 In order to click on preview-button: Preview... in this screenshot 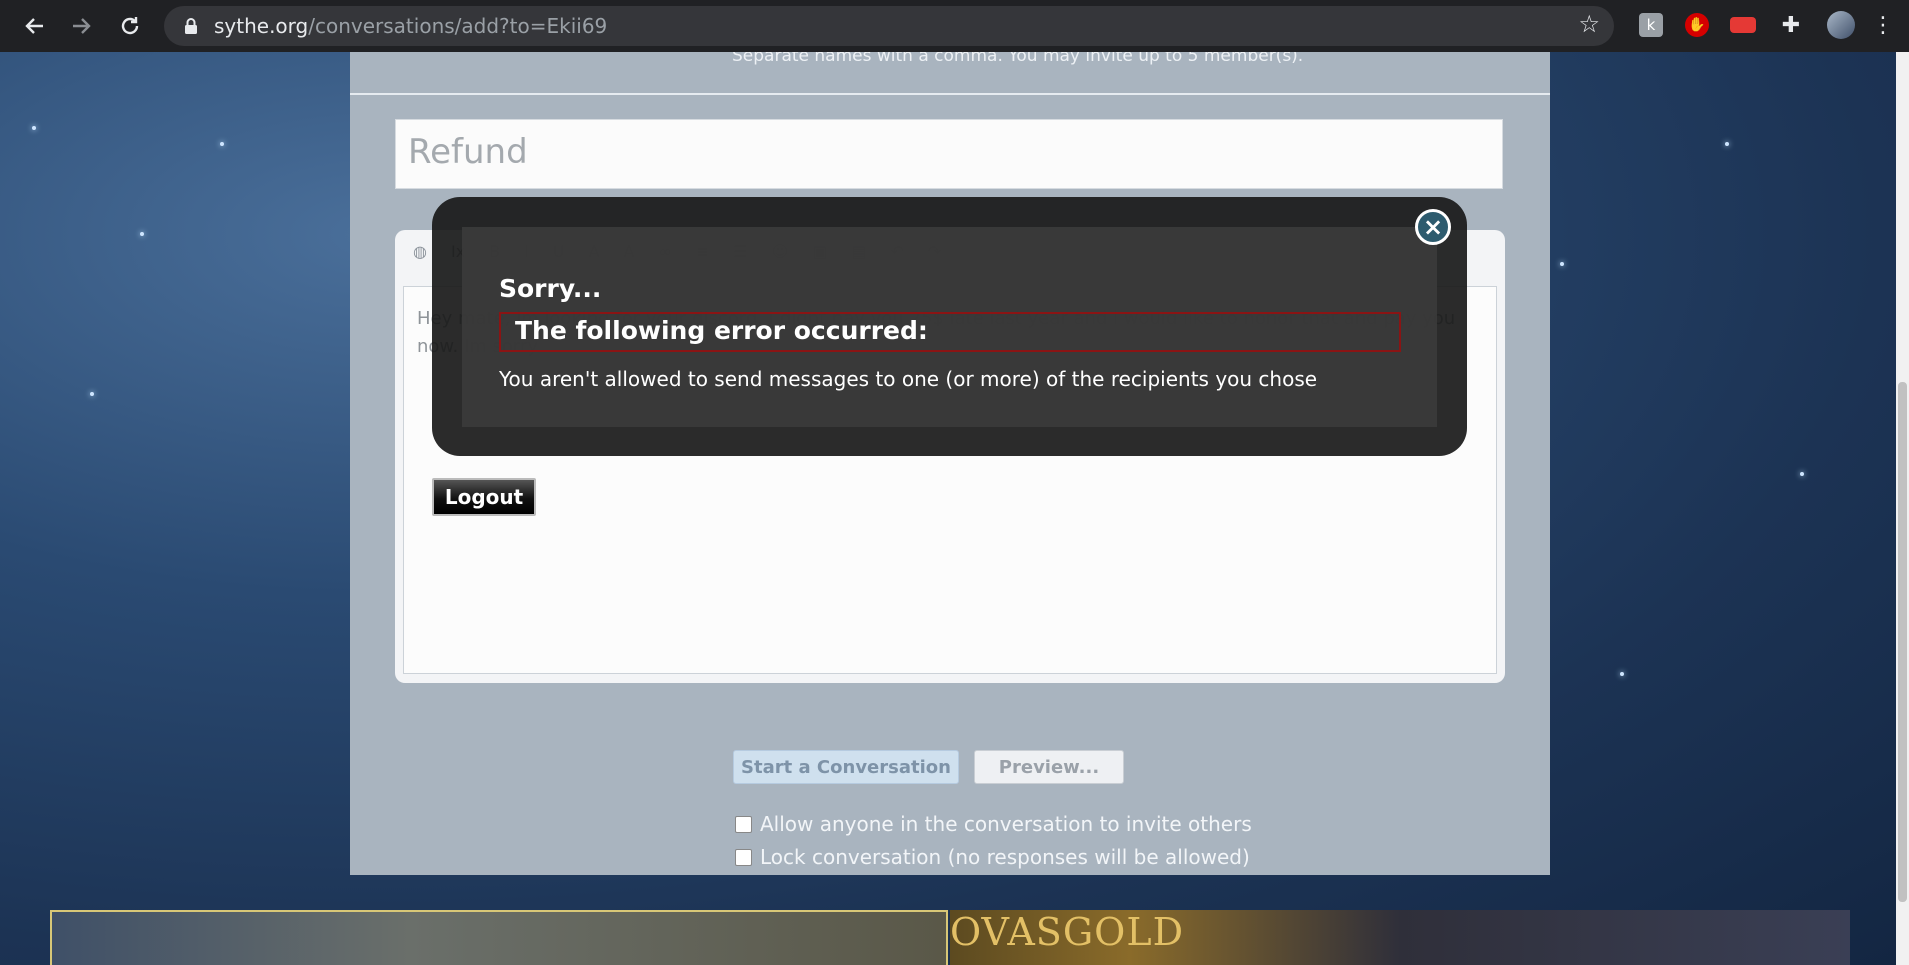, I will do `click(1049, 767)`.